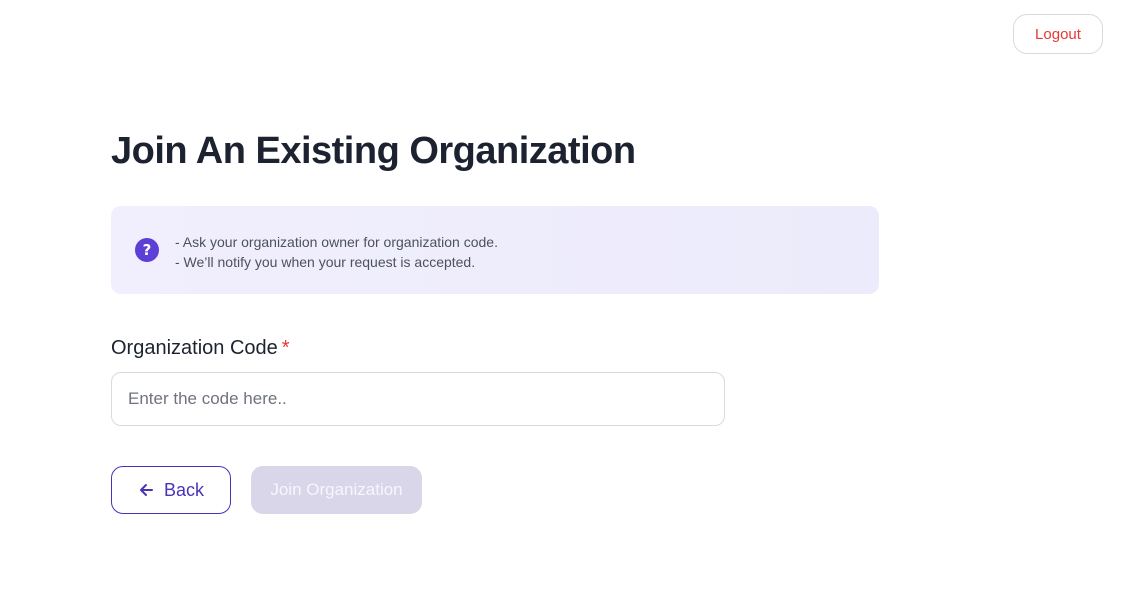  Describe the element at coordinates (1058, 34) in the screenshot. I see `logout-button: Logout` at that location.